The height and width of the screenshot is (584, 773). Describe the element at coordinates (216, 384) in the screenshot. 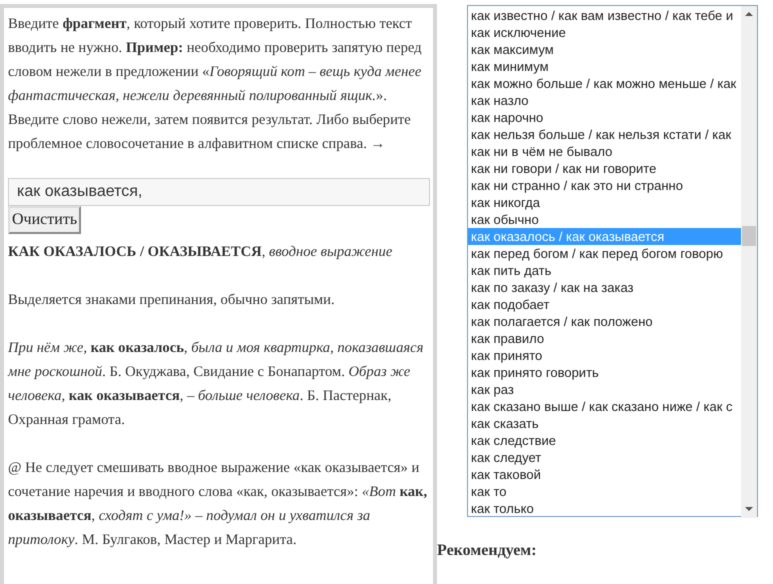

I see `result-paragraph: При нём же, как оказалось, была и моя квартирка, показавшаяся мне роскошной. Б. Окуджава, Свидание с Бонапартом. Образ же человека, как оказывается, – больше человека. Б. Пастернак, Охранная грамота.` at that location.